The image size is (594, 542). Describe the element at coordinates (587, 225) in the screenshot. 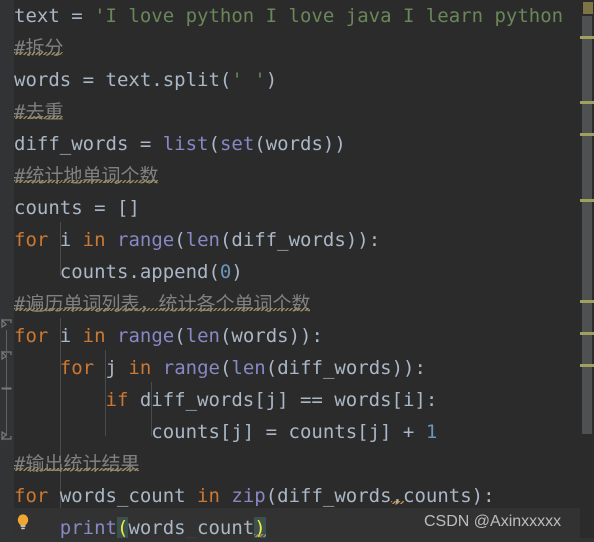

I see `scrollbar-thumb` at that location.